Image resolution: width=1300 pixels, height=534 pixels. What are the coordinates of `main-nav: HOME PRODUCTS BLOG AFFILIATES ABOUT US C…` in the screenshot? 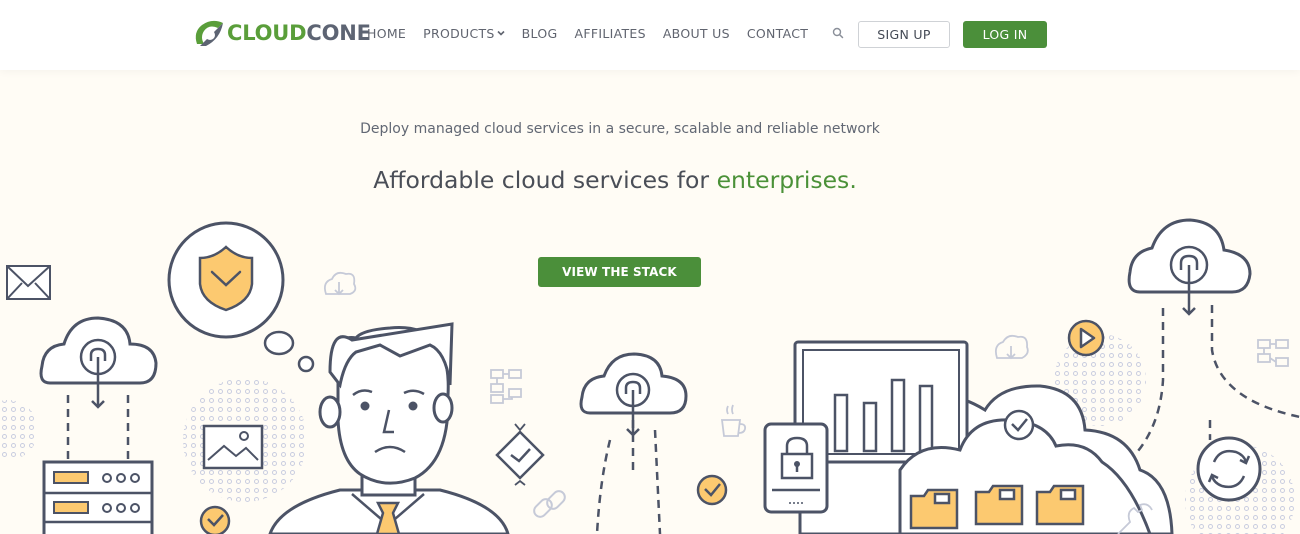 It's located at (587, 33).